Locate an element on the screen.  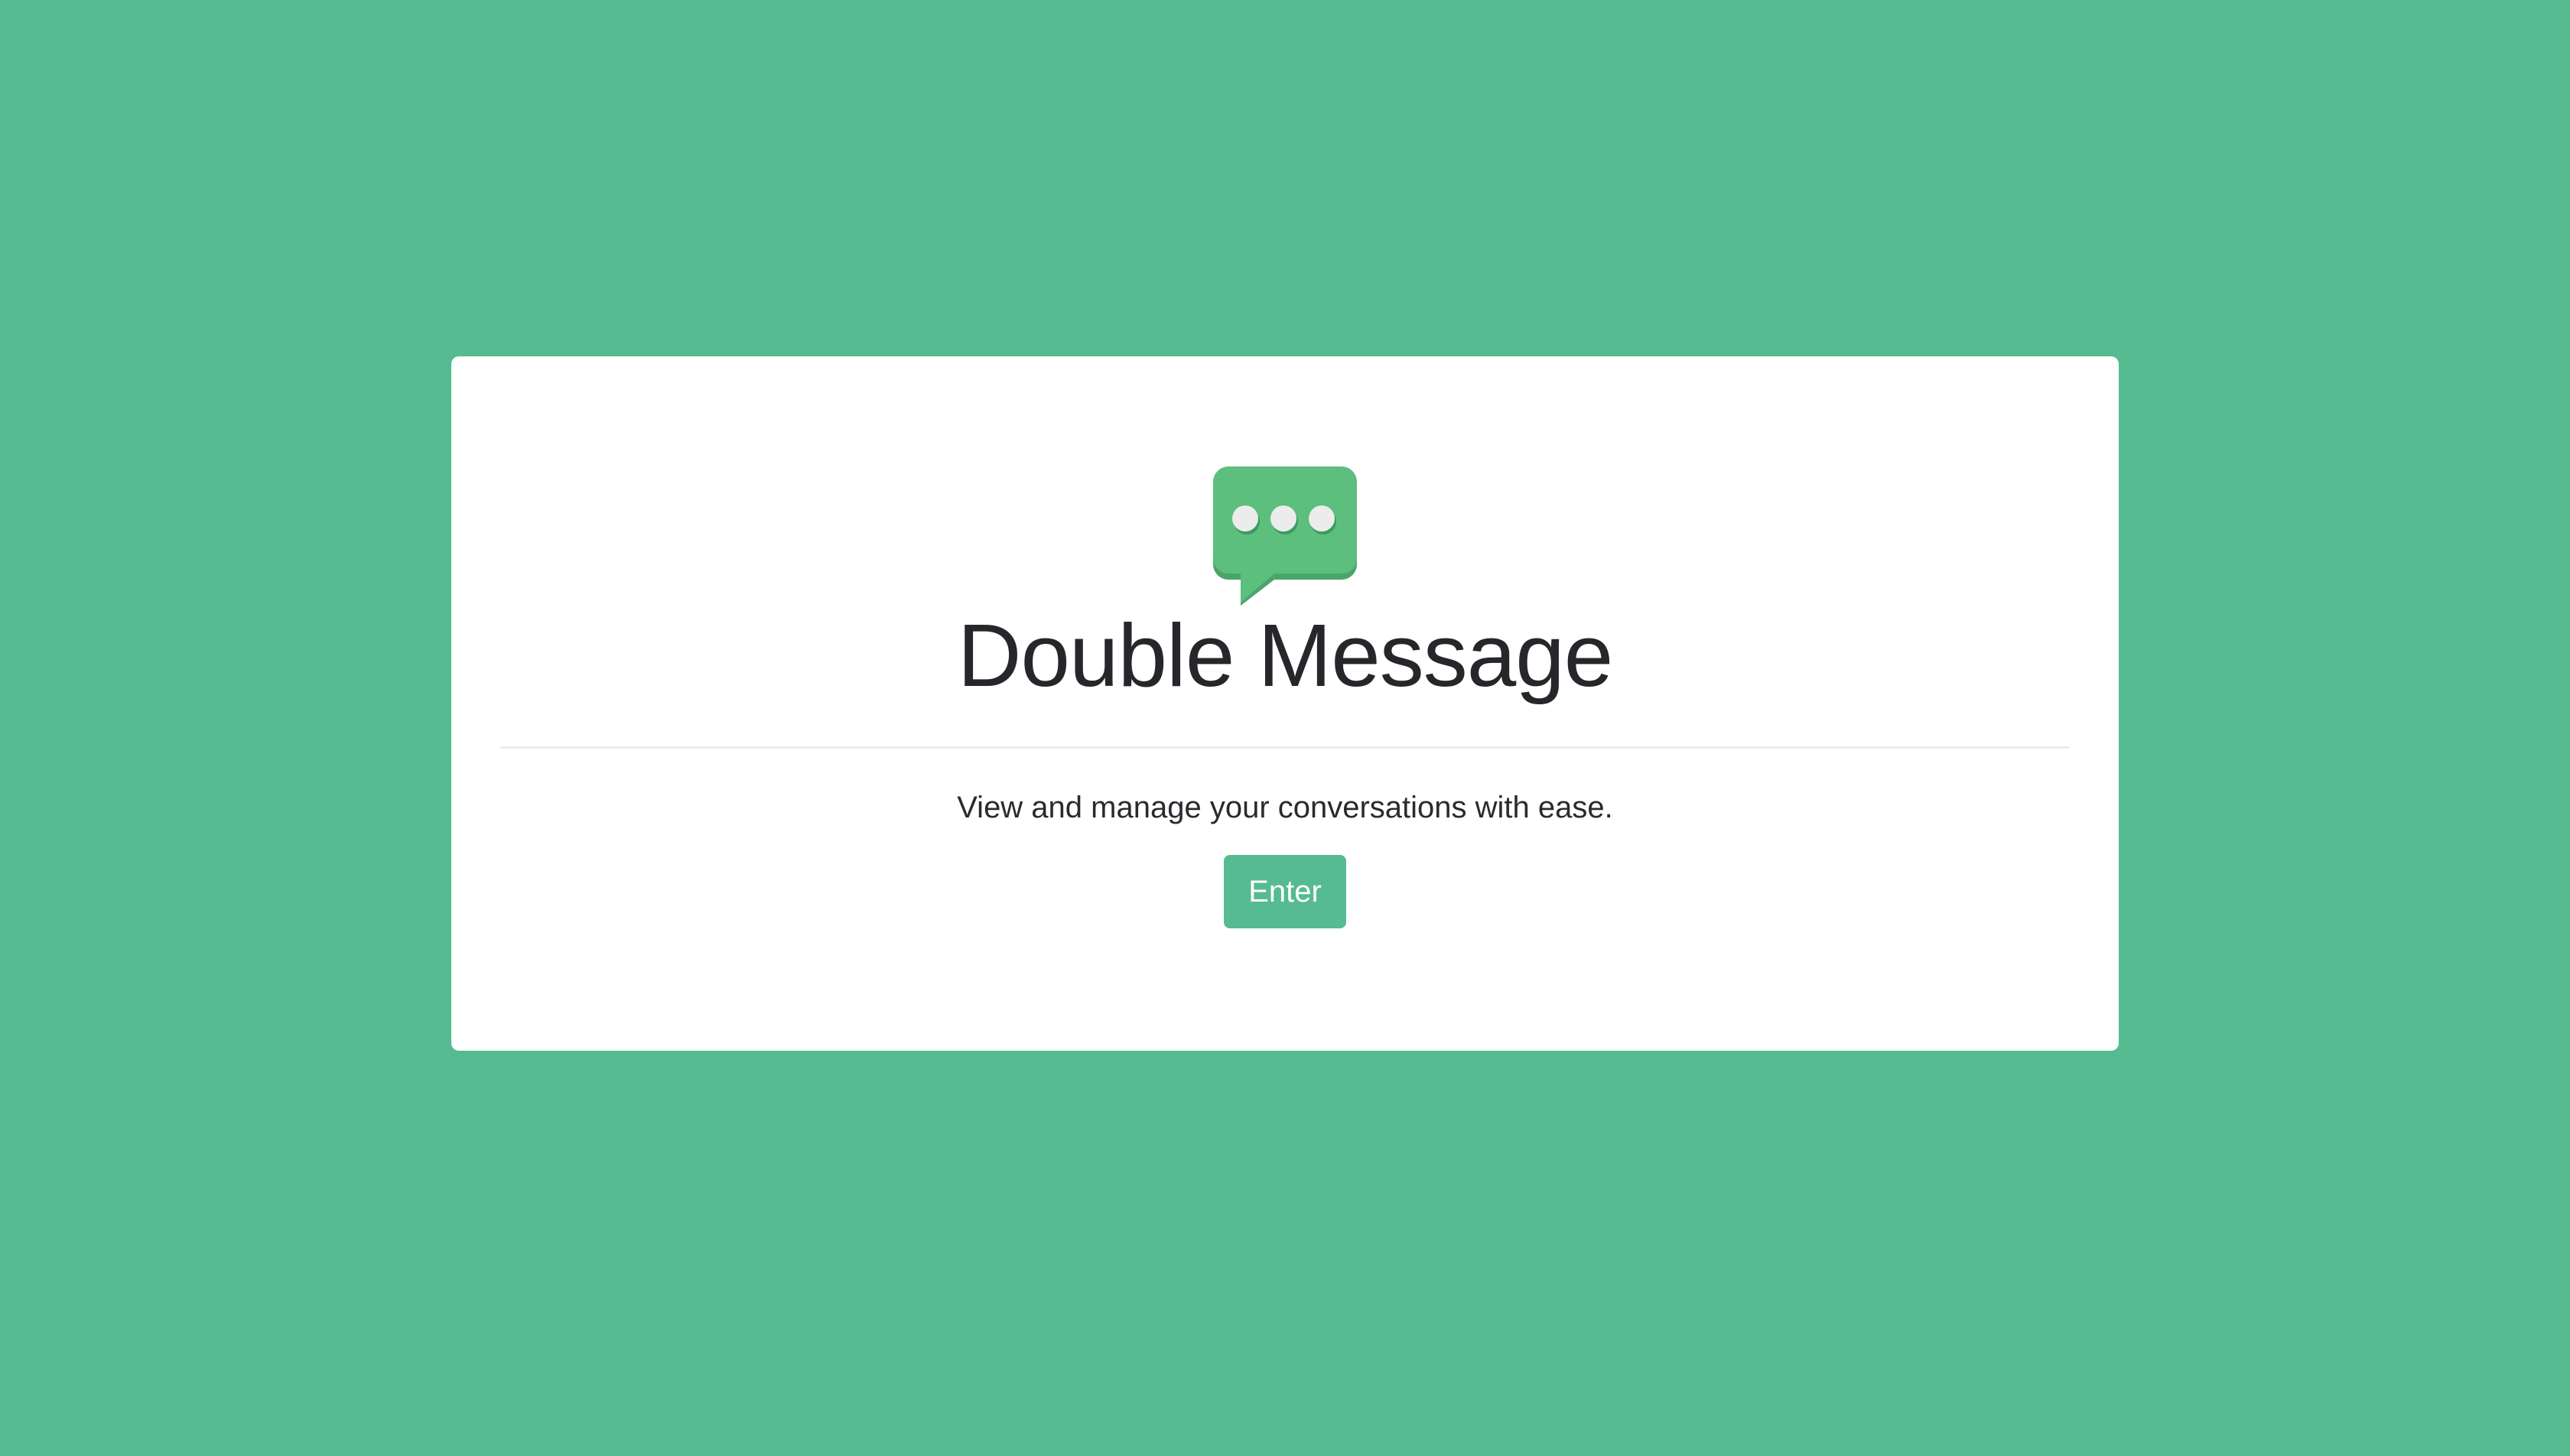
enter-button: Enter is located at coordinates (1285, 891).